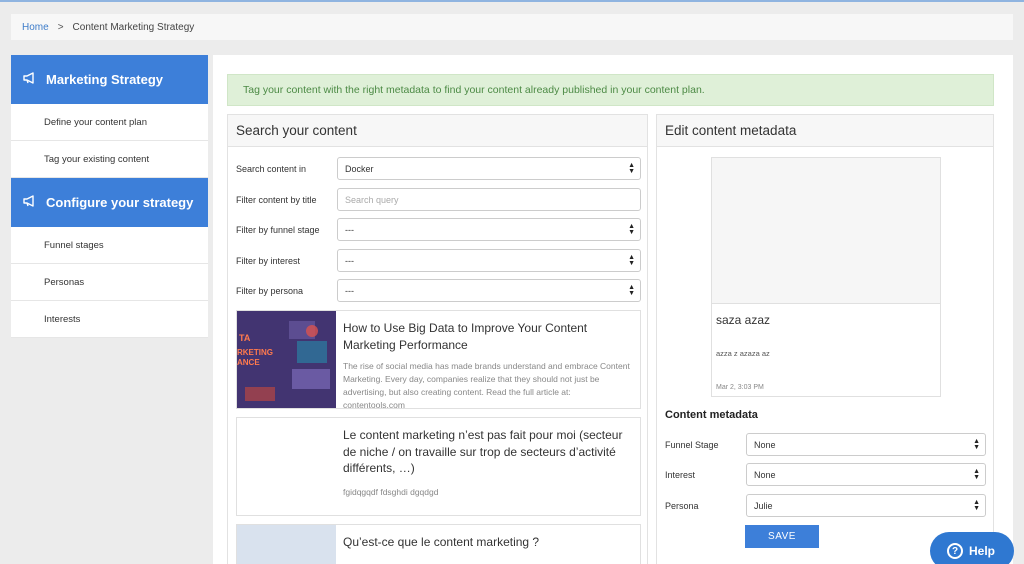 The width and height of the screenshot is (1024, 564). I want to click on interest-select: None ▲ ▼, so click(866, 474).